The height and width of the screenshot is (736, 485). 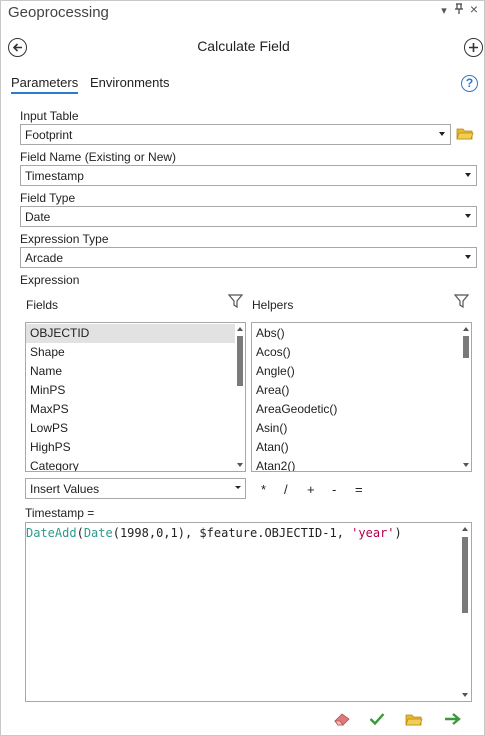 What do you see at coordinates (38, 217) in the screenshot?
I see `field-type-value: Date` at bounding box center [38, 217].